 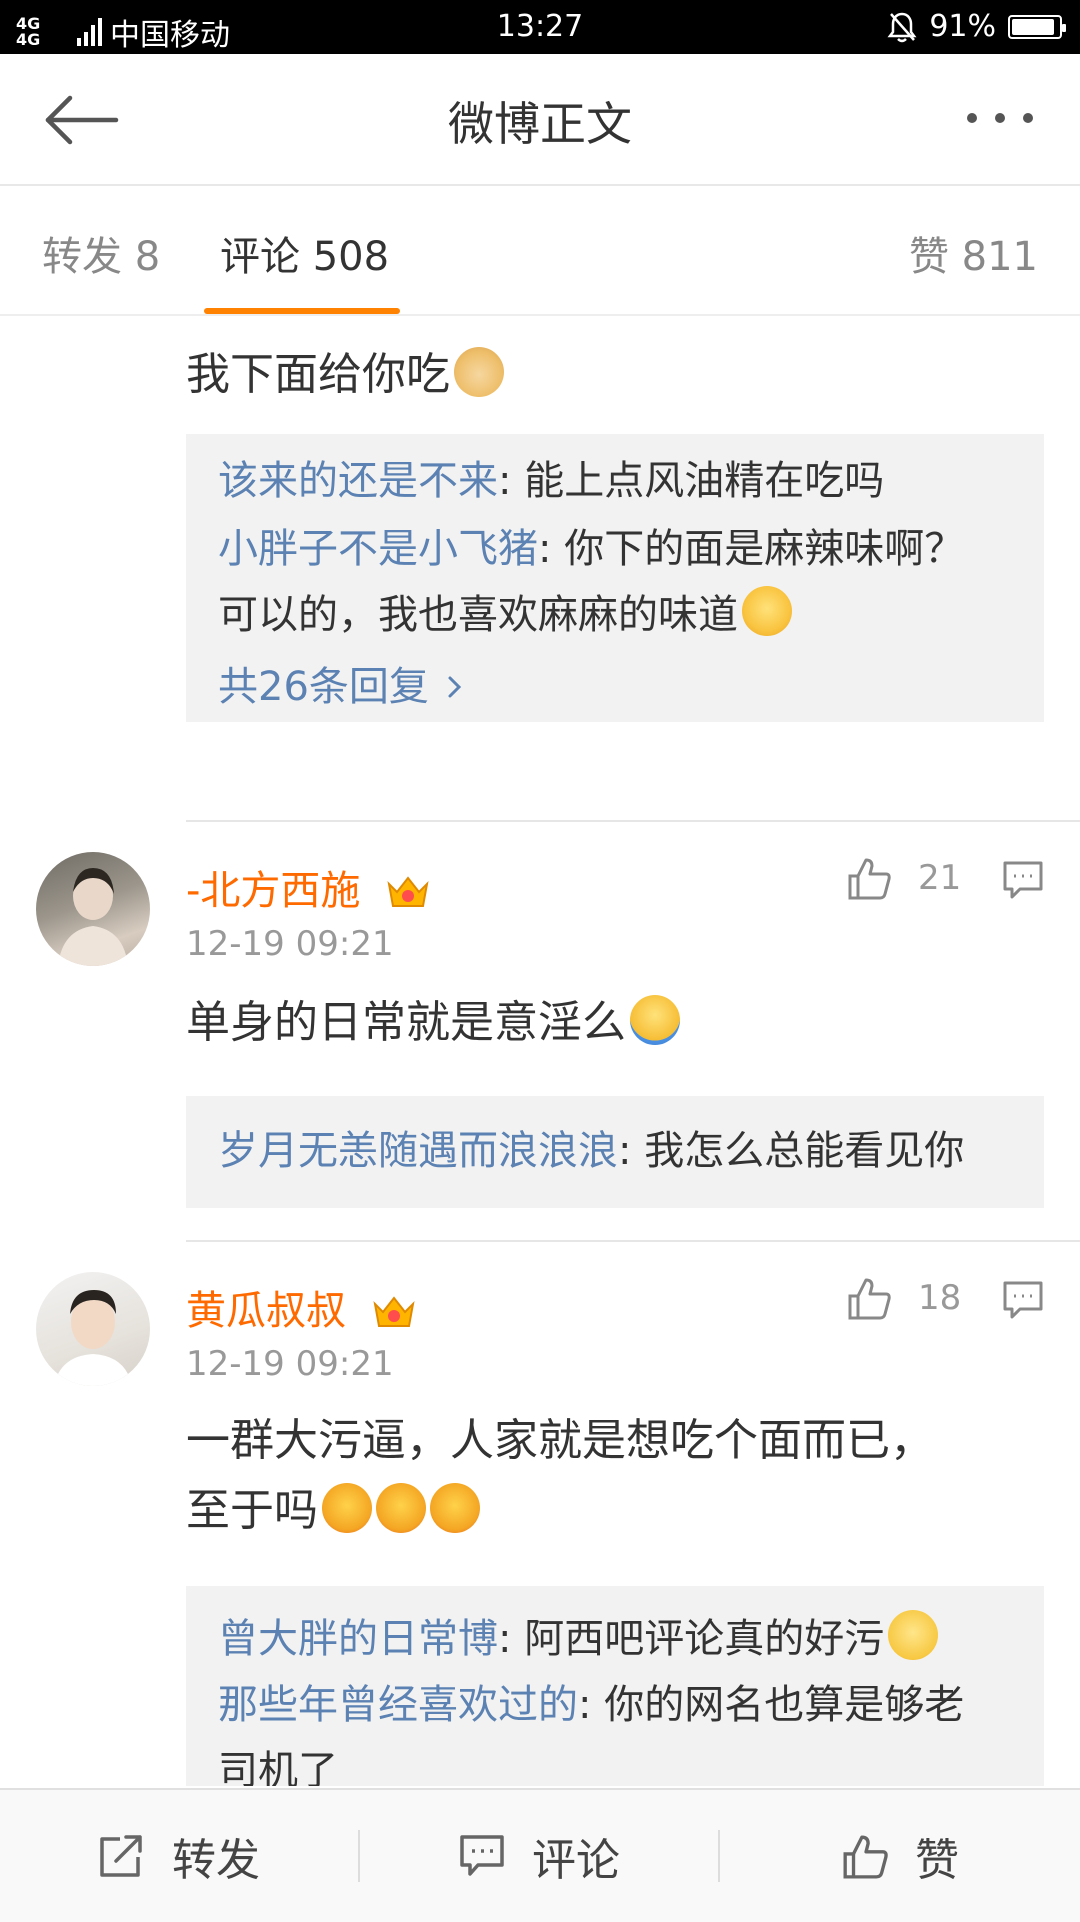 I want to click on reply-item: 该来的还是不来: 能上点风油精在吃吗, so click(x=619, y=481).